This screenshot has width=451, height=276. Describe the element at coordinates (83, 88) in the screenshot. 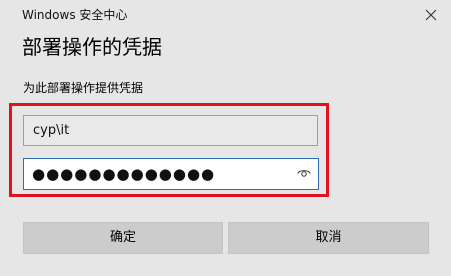

I see `dialog-instruction: 为此部署操作提供凭据` at that location.